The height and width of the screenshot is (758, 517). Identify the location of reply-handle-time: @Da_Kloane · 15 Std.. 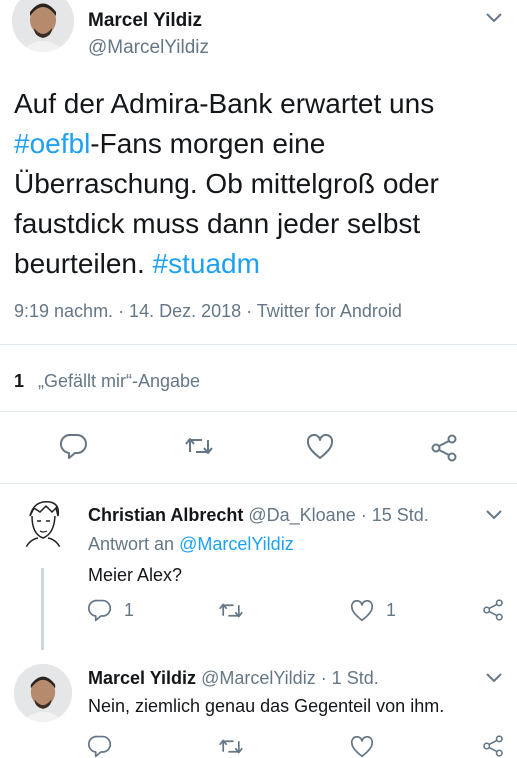
(338, 515).